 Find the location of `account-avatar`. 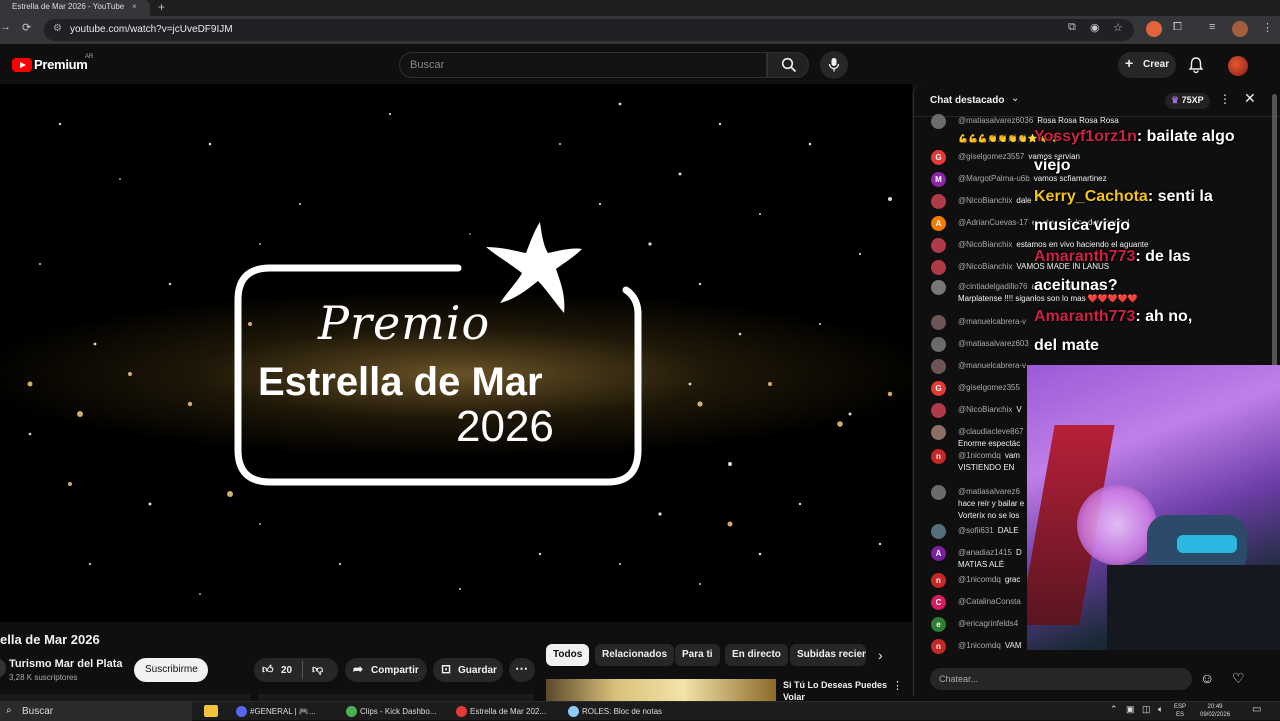

account-avatar is located at coordinates (1238, 66).